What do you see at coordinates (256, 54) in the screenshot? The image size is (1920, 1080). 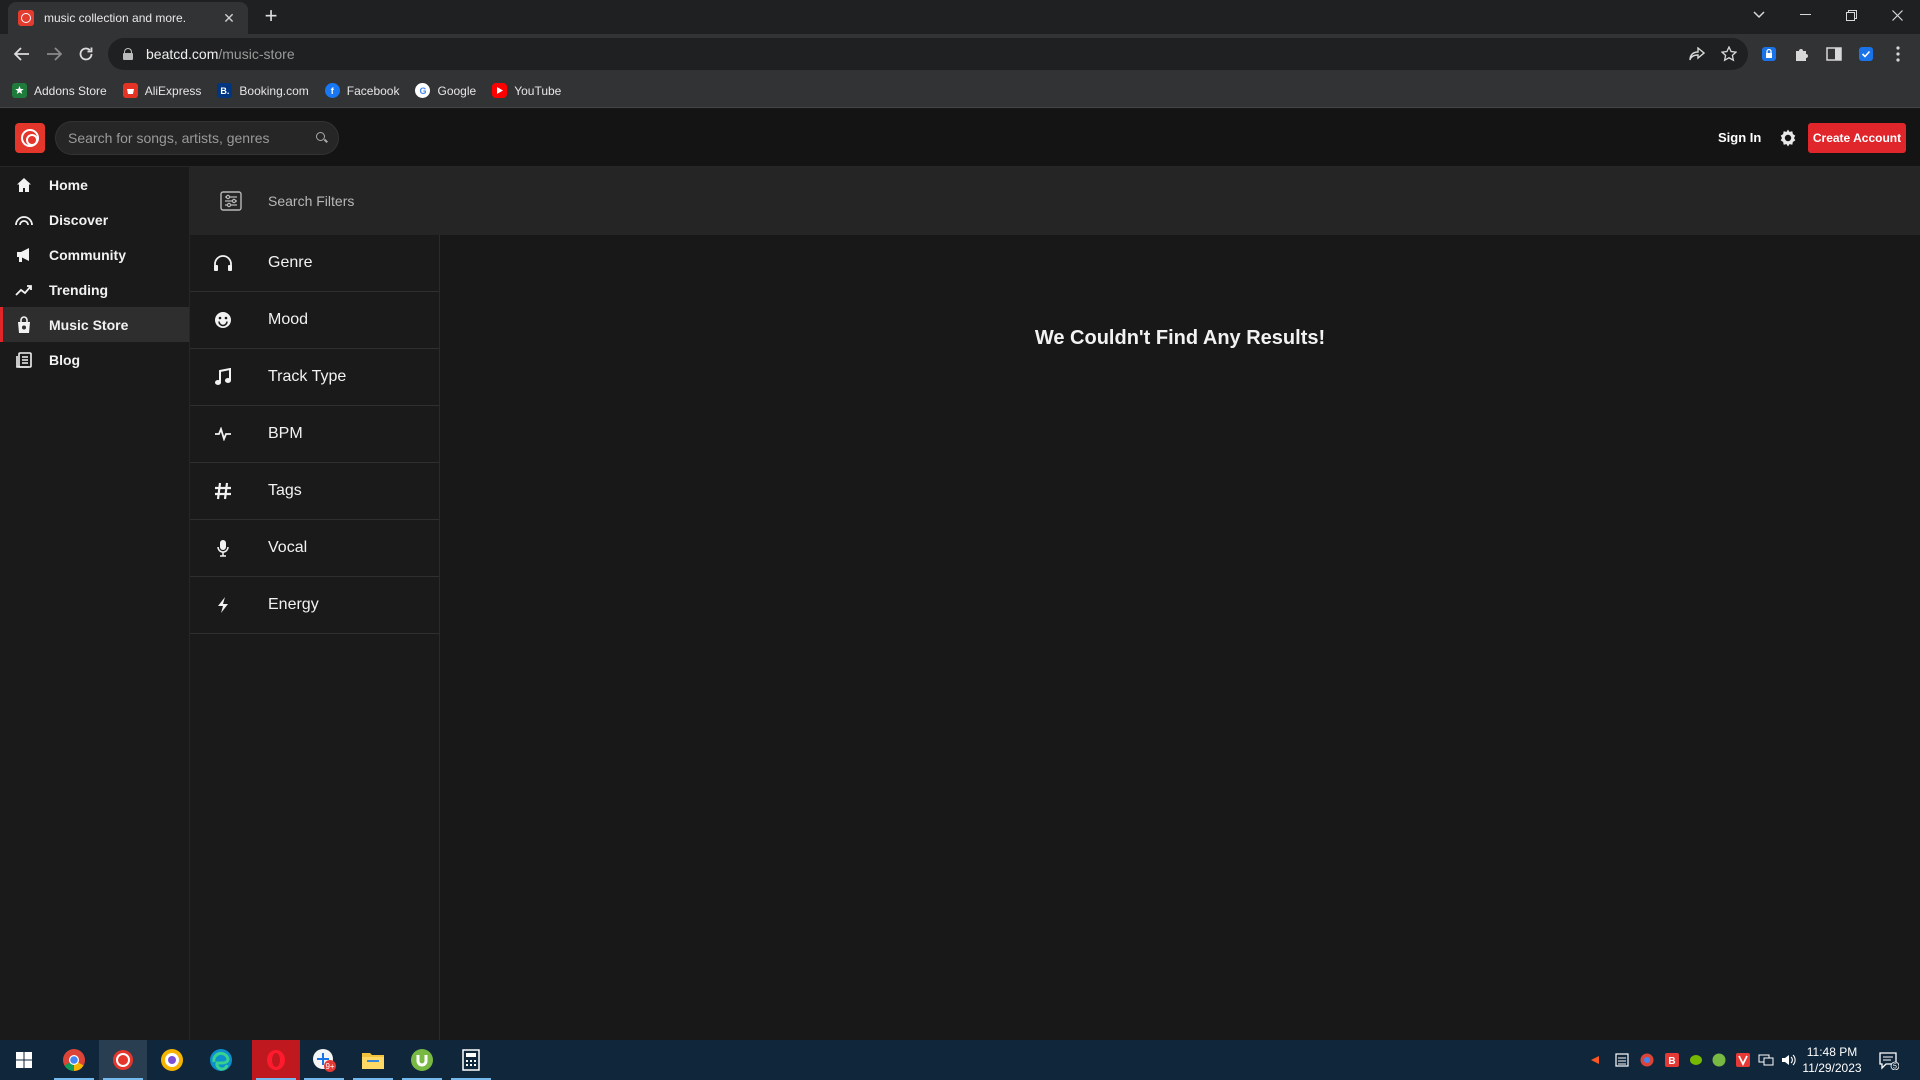 I see `url-path: /music-store` at bounding box center [256, 54].